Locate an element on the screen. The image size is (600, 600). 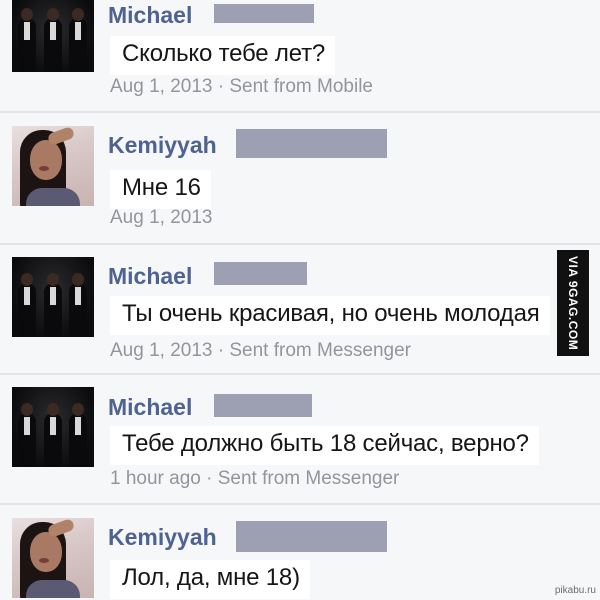
message-meta: 1 hour ago · Sent from Messenger is located at coordinates (255, 478).